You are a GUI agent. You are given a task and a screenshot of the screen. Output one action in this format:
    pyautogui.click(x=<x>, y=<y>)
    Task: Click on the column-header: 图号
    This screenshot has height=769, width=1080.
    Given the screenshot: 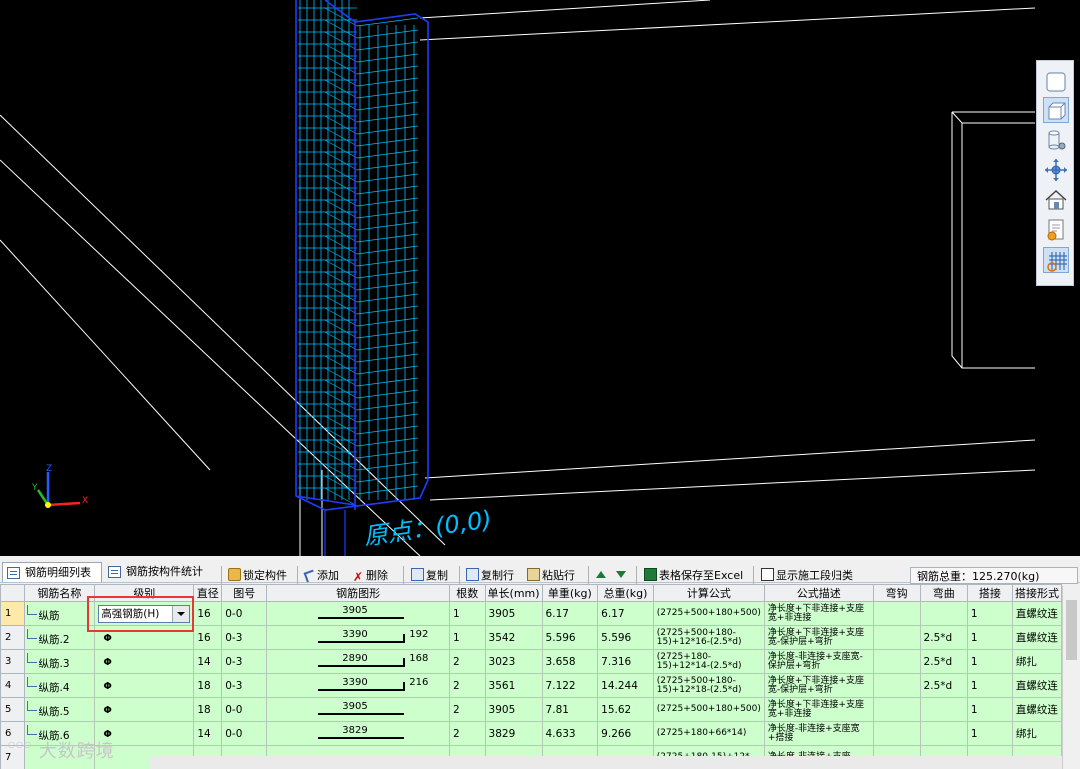 What is the action you would take?
    pyautogui.click(x=244, y=593)
    